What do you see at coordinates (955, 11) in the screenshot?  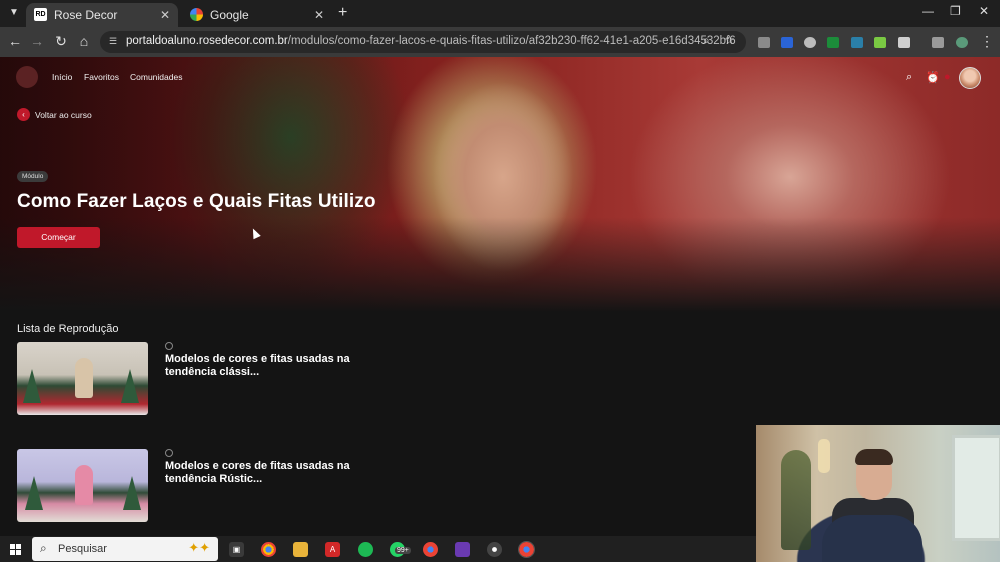 I see `restore-icon: ❐` at bounding box center [955, 11].